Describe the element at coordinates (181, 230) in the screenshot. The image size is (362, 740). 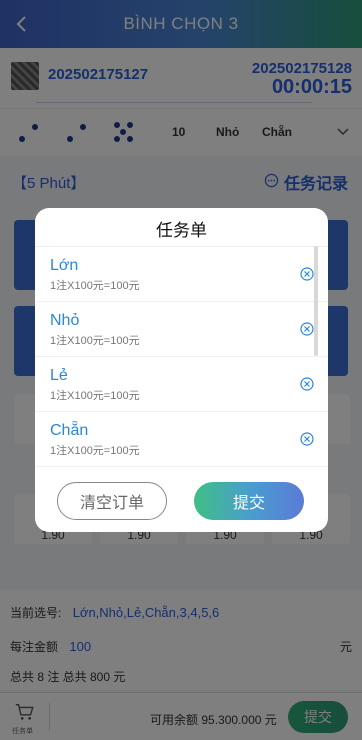
I see `modal-title: 任务单` at that location.